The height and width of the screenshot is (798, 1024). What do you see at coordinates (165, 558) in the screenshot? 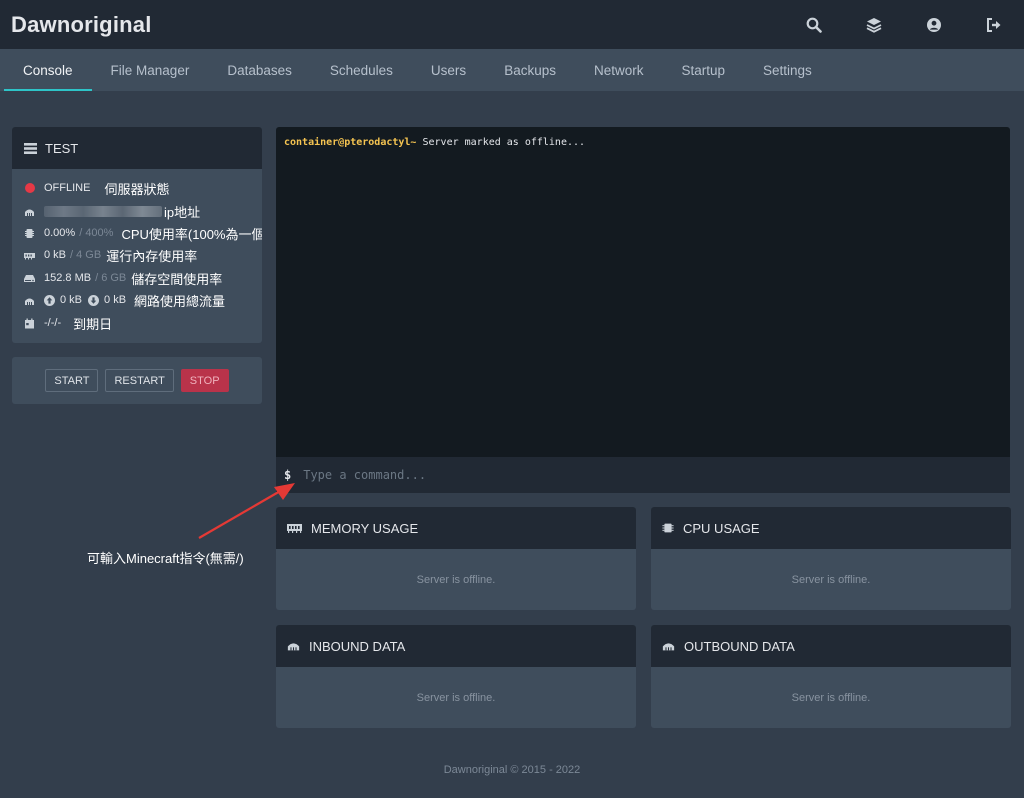
I see `command-annotation: 可輸入Minecraft指令(無需/)` at bounding box center [165, 558].